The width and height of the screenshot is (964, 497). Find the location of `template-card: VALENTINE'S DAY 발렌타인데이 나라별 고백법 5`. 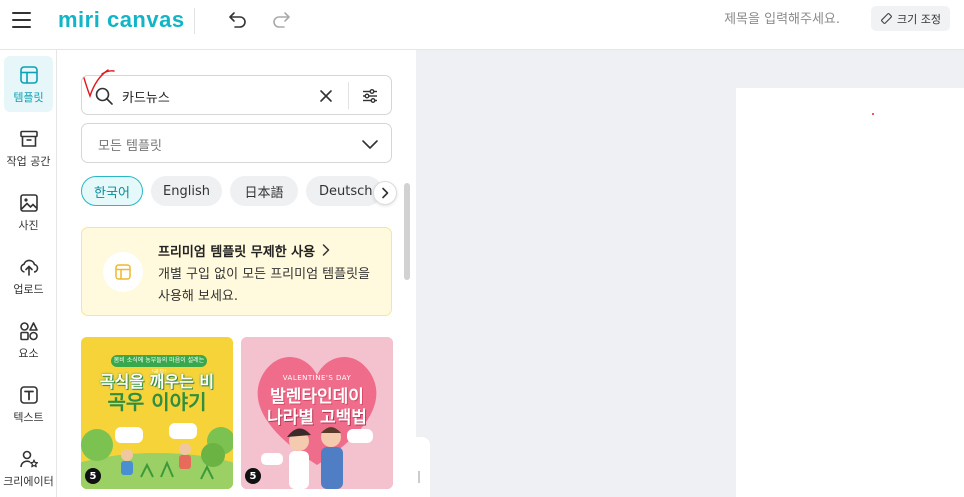

template-card: VALENTINE'S DAY 발렌타인데이 나라별 고백법 5 is located at coordinates (317, 413).